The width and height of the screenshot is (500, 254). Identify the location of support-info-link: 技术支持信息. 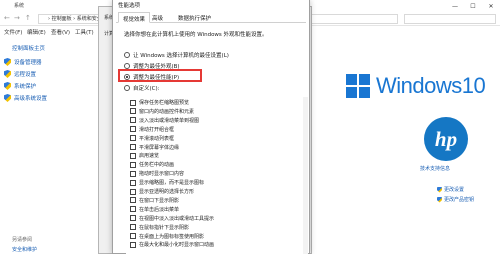
(435, 168).